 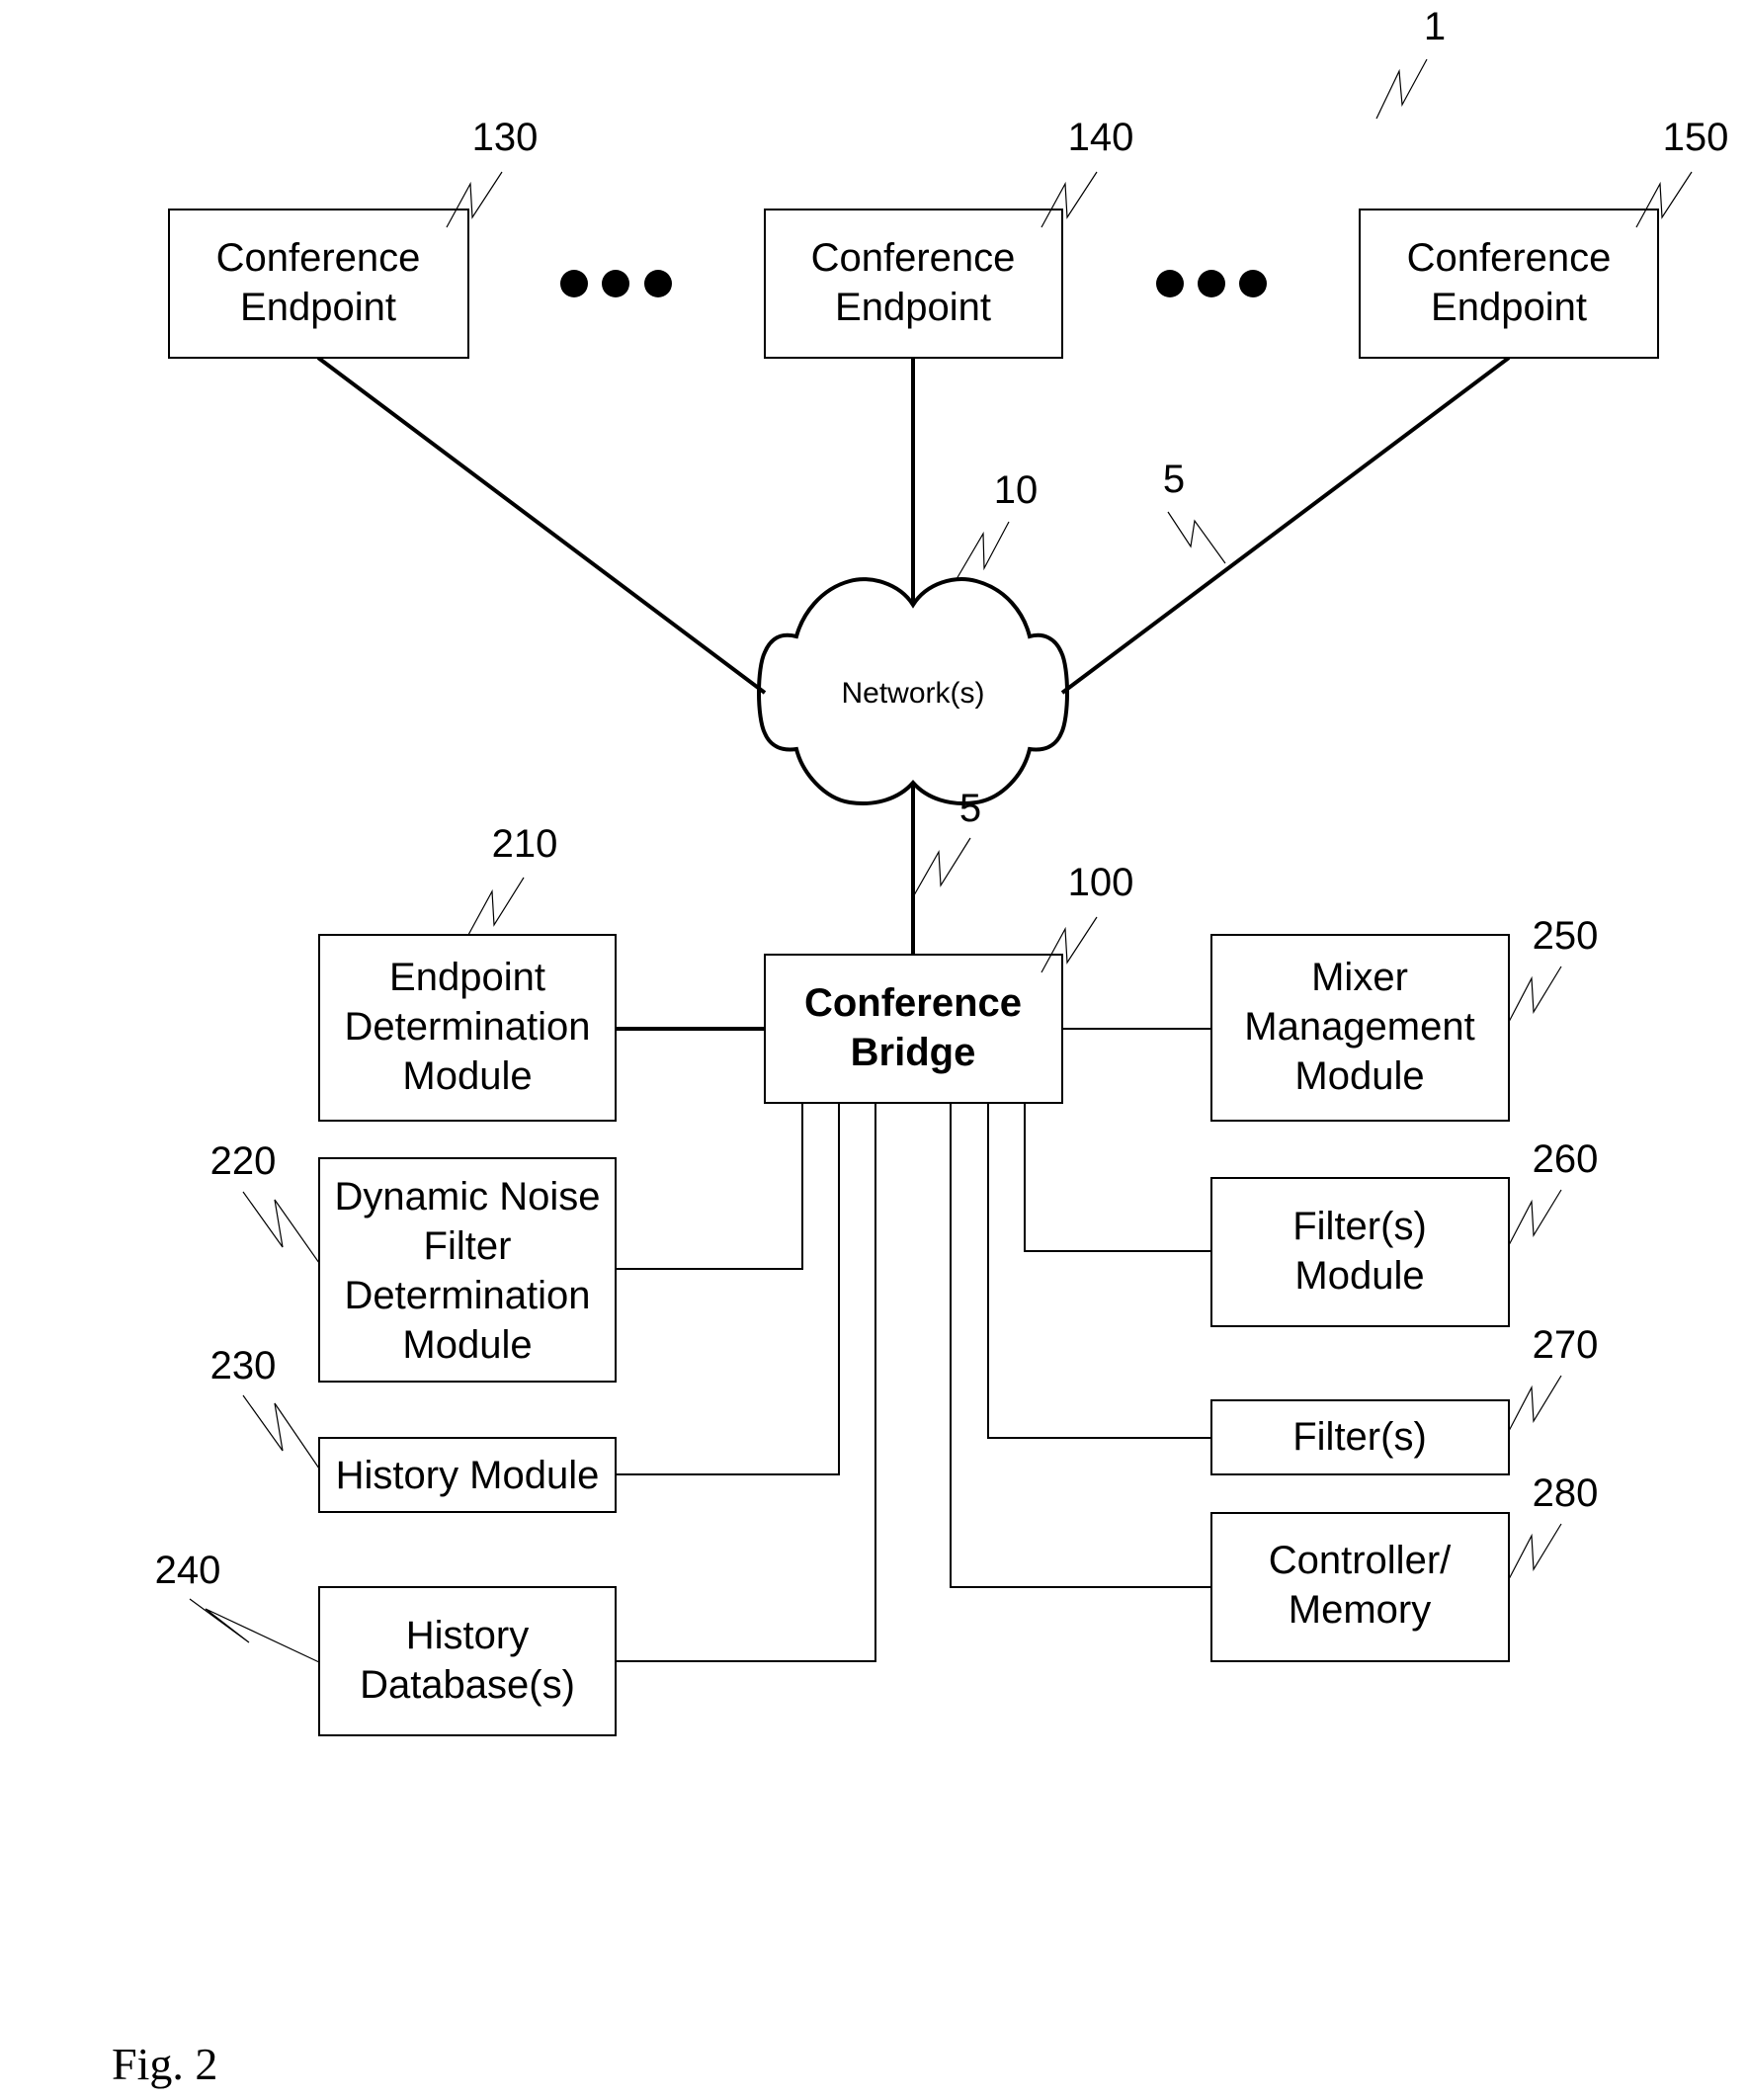 I want to click on link-bridge-filters-module, so click(x=1118, y=1177).